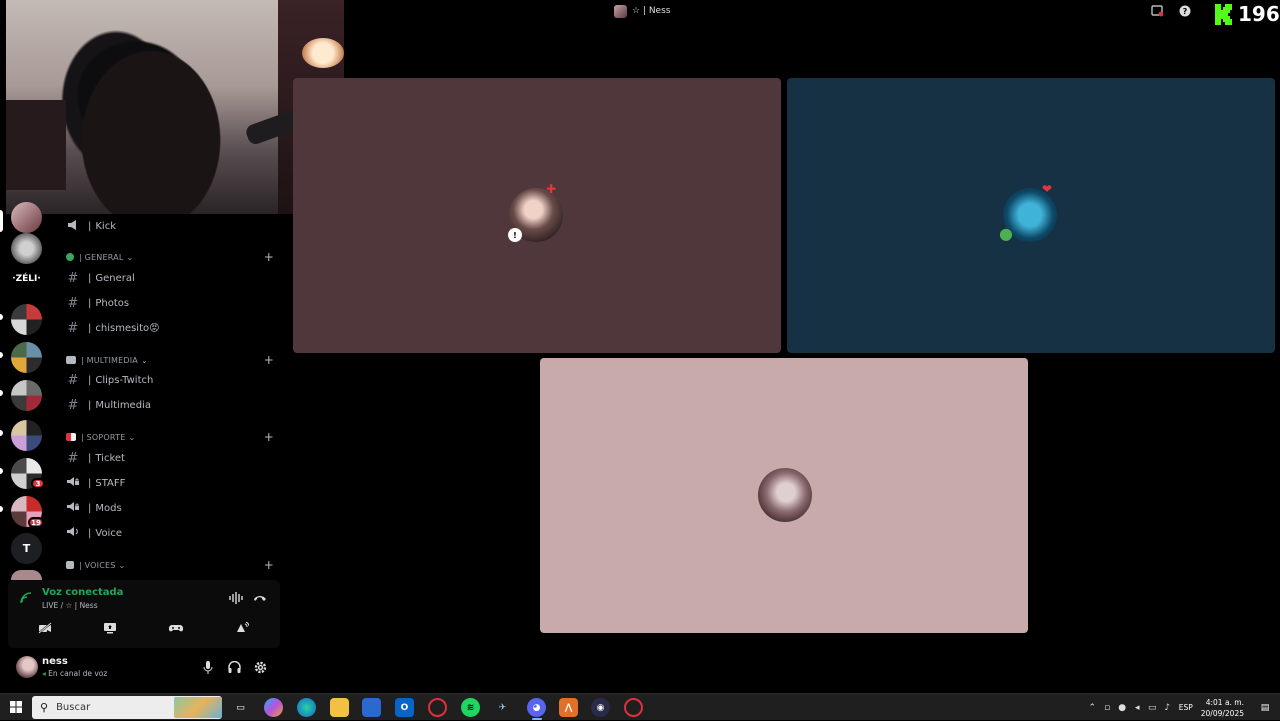 This screenshot has width=1280, height=721. I want to click on voice-connection-panel: Voz conectada LIVE / ☆ | Ness, so click(144, 614).